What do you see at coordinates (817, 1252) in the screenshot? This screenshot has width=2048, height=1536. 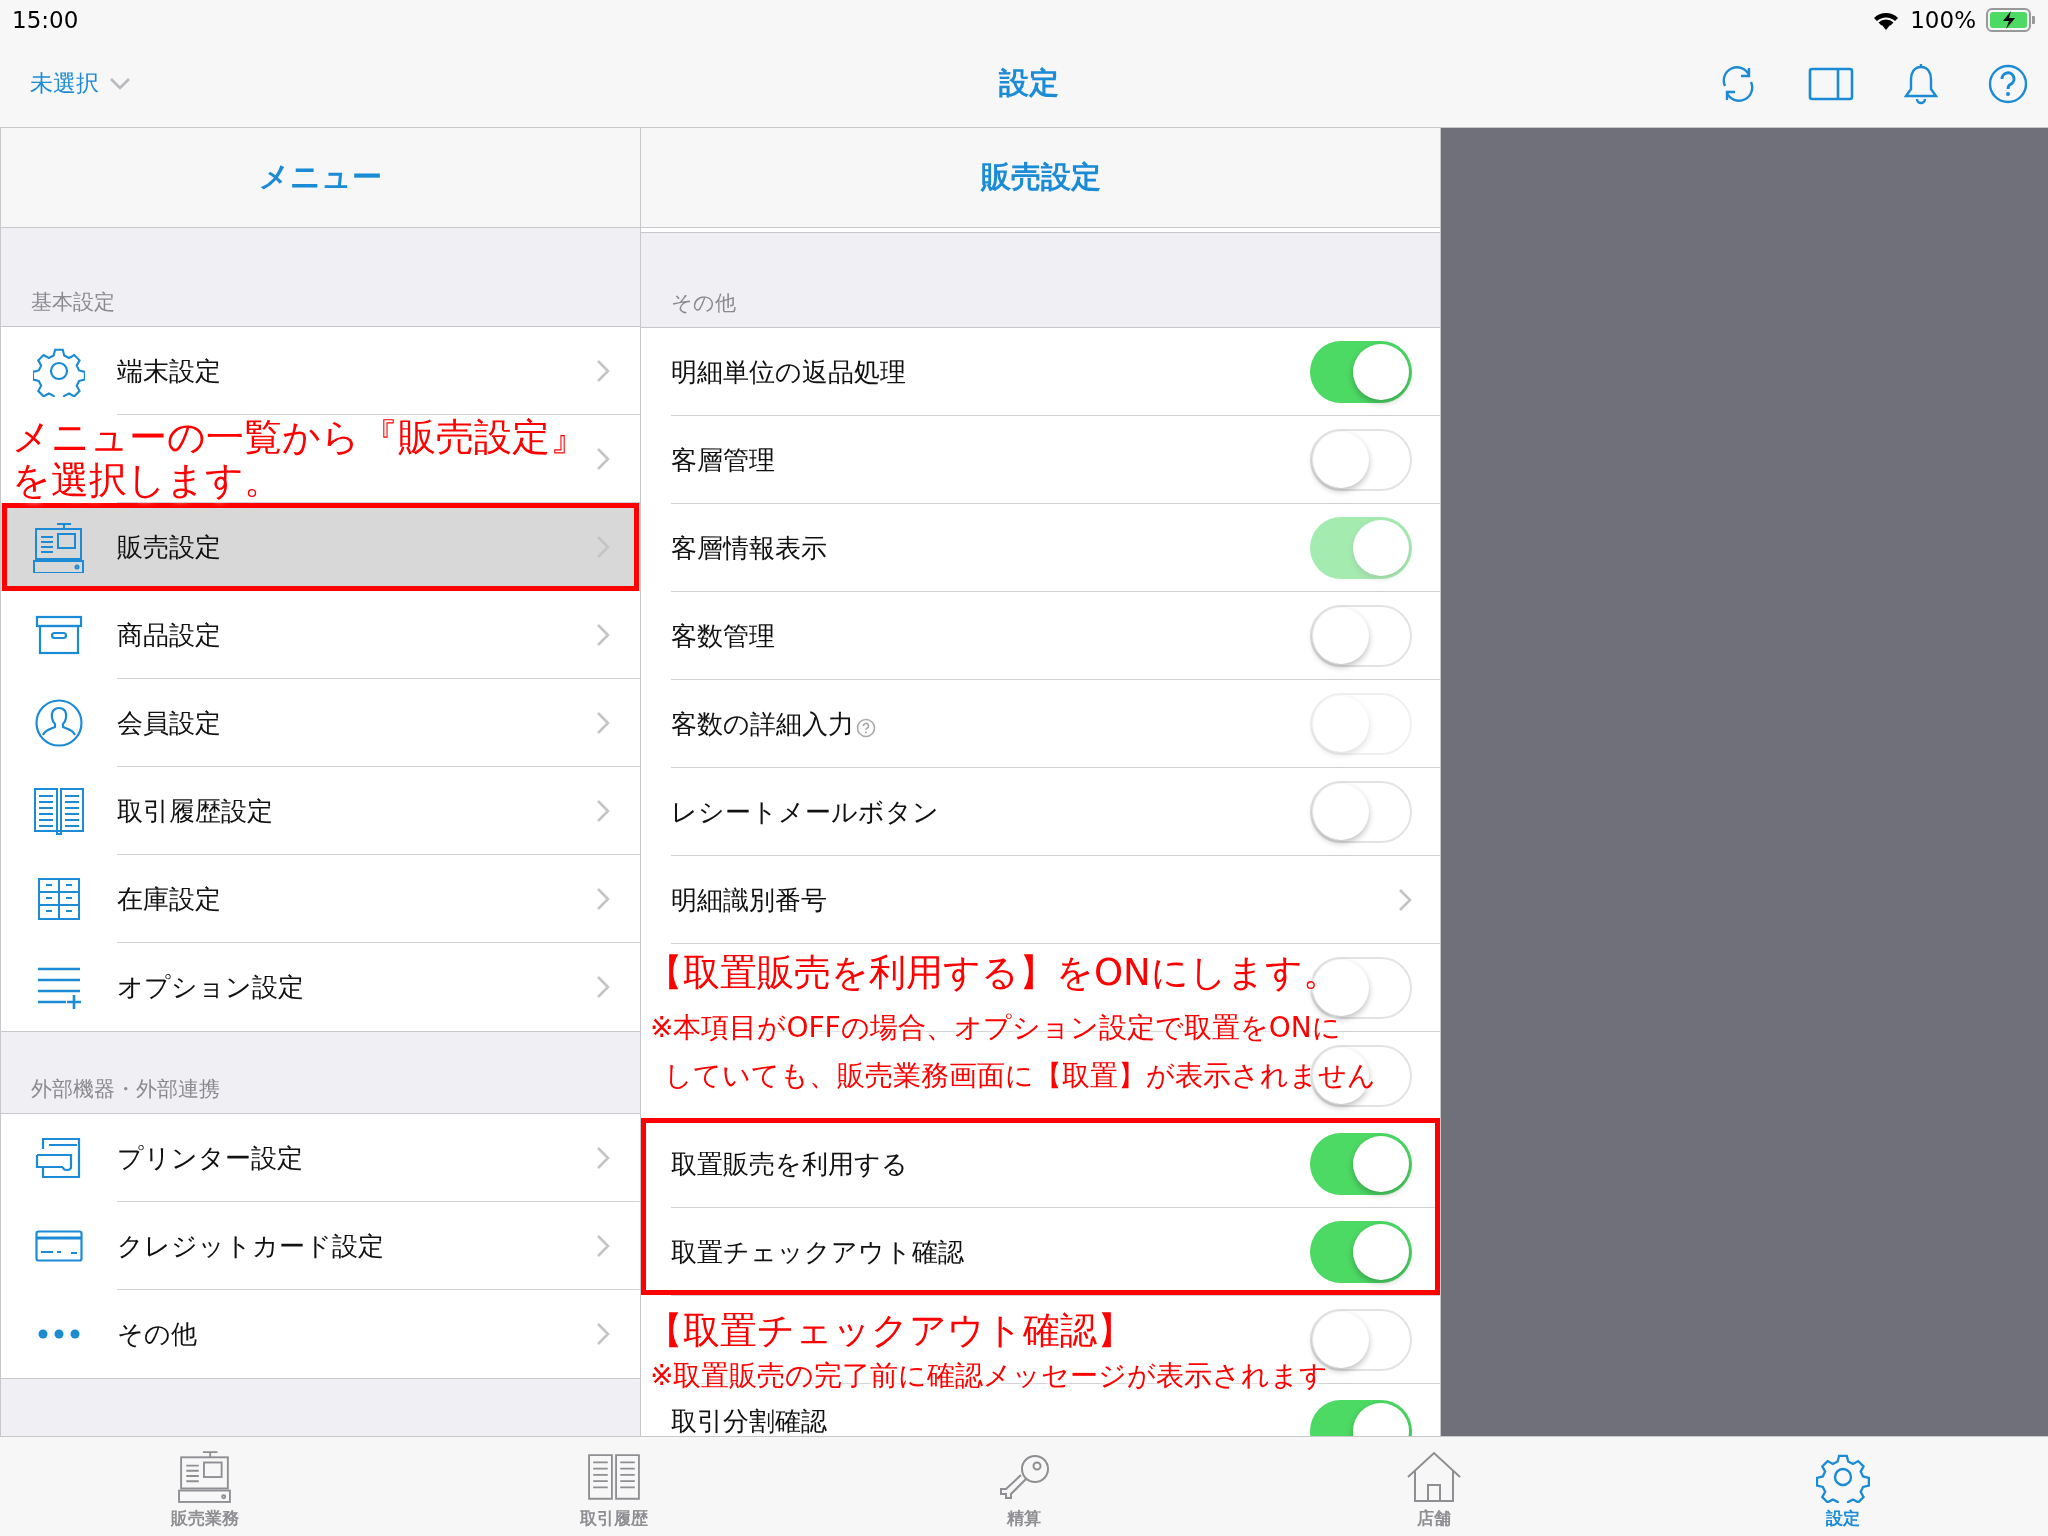 I see `setting-label: 取置チェックアウト確認` at bounding box center [817, 1252].